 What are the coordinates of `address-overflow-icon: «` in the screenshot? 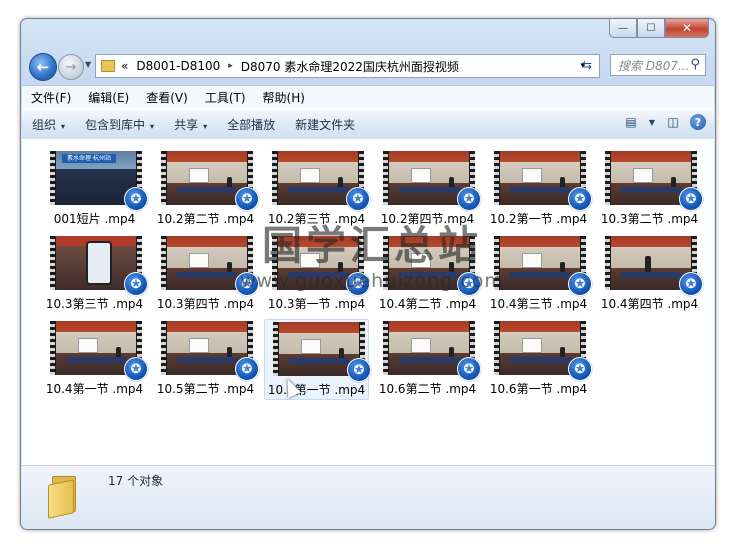 It's located at (124, 66).